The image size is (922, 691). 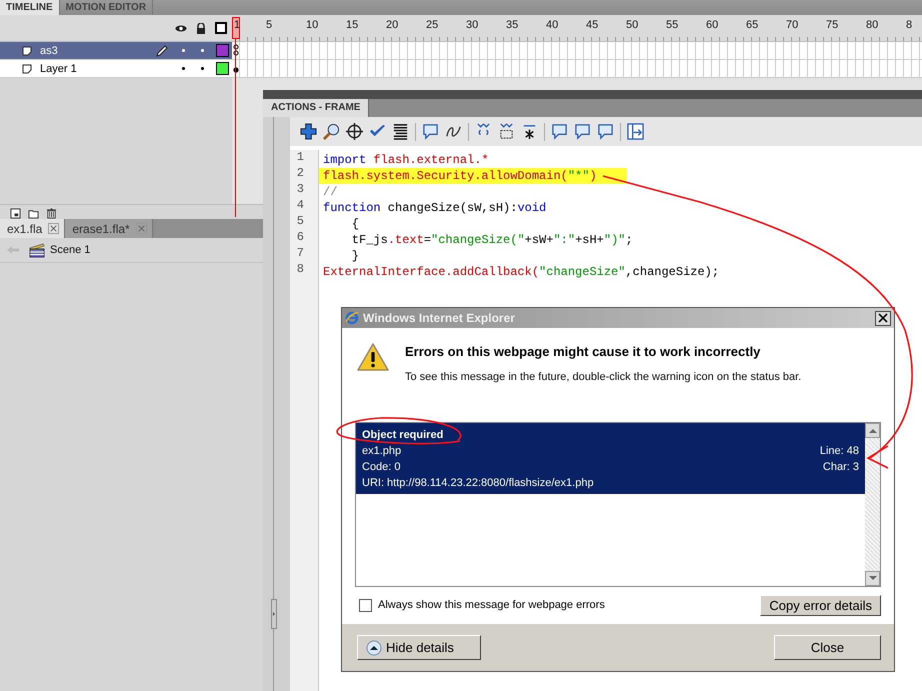 I want to click on code-line: tF_js.text="changeSize("+sW+":"+sH+")";, so click(x=492, y=240).